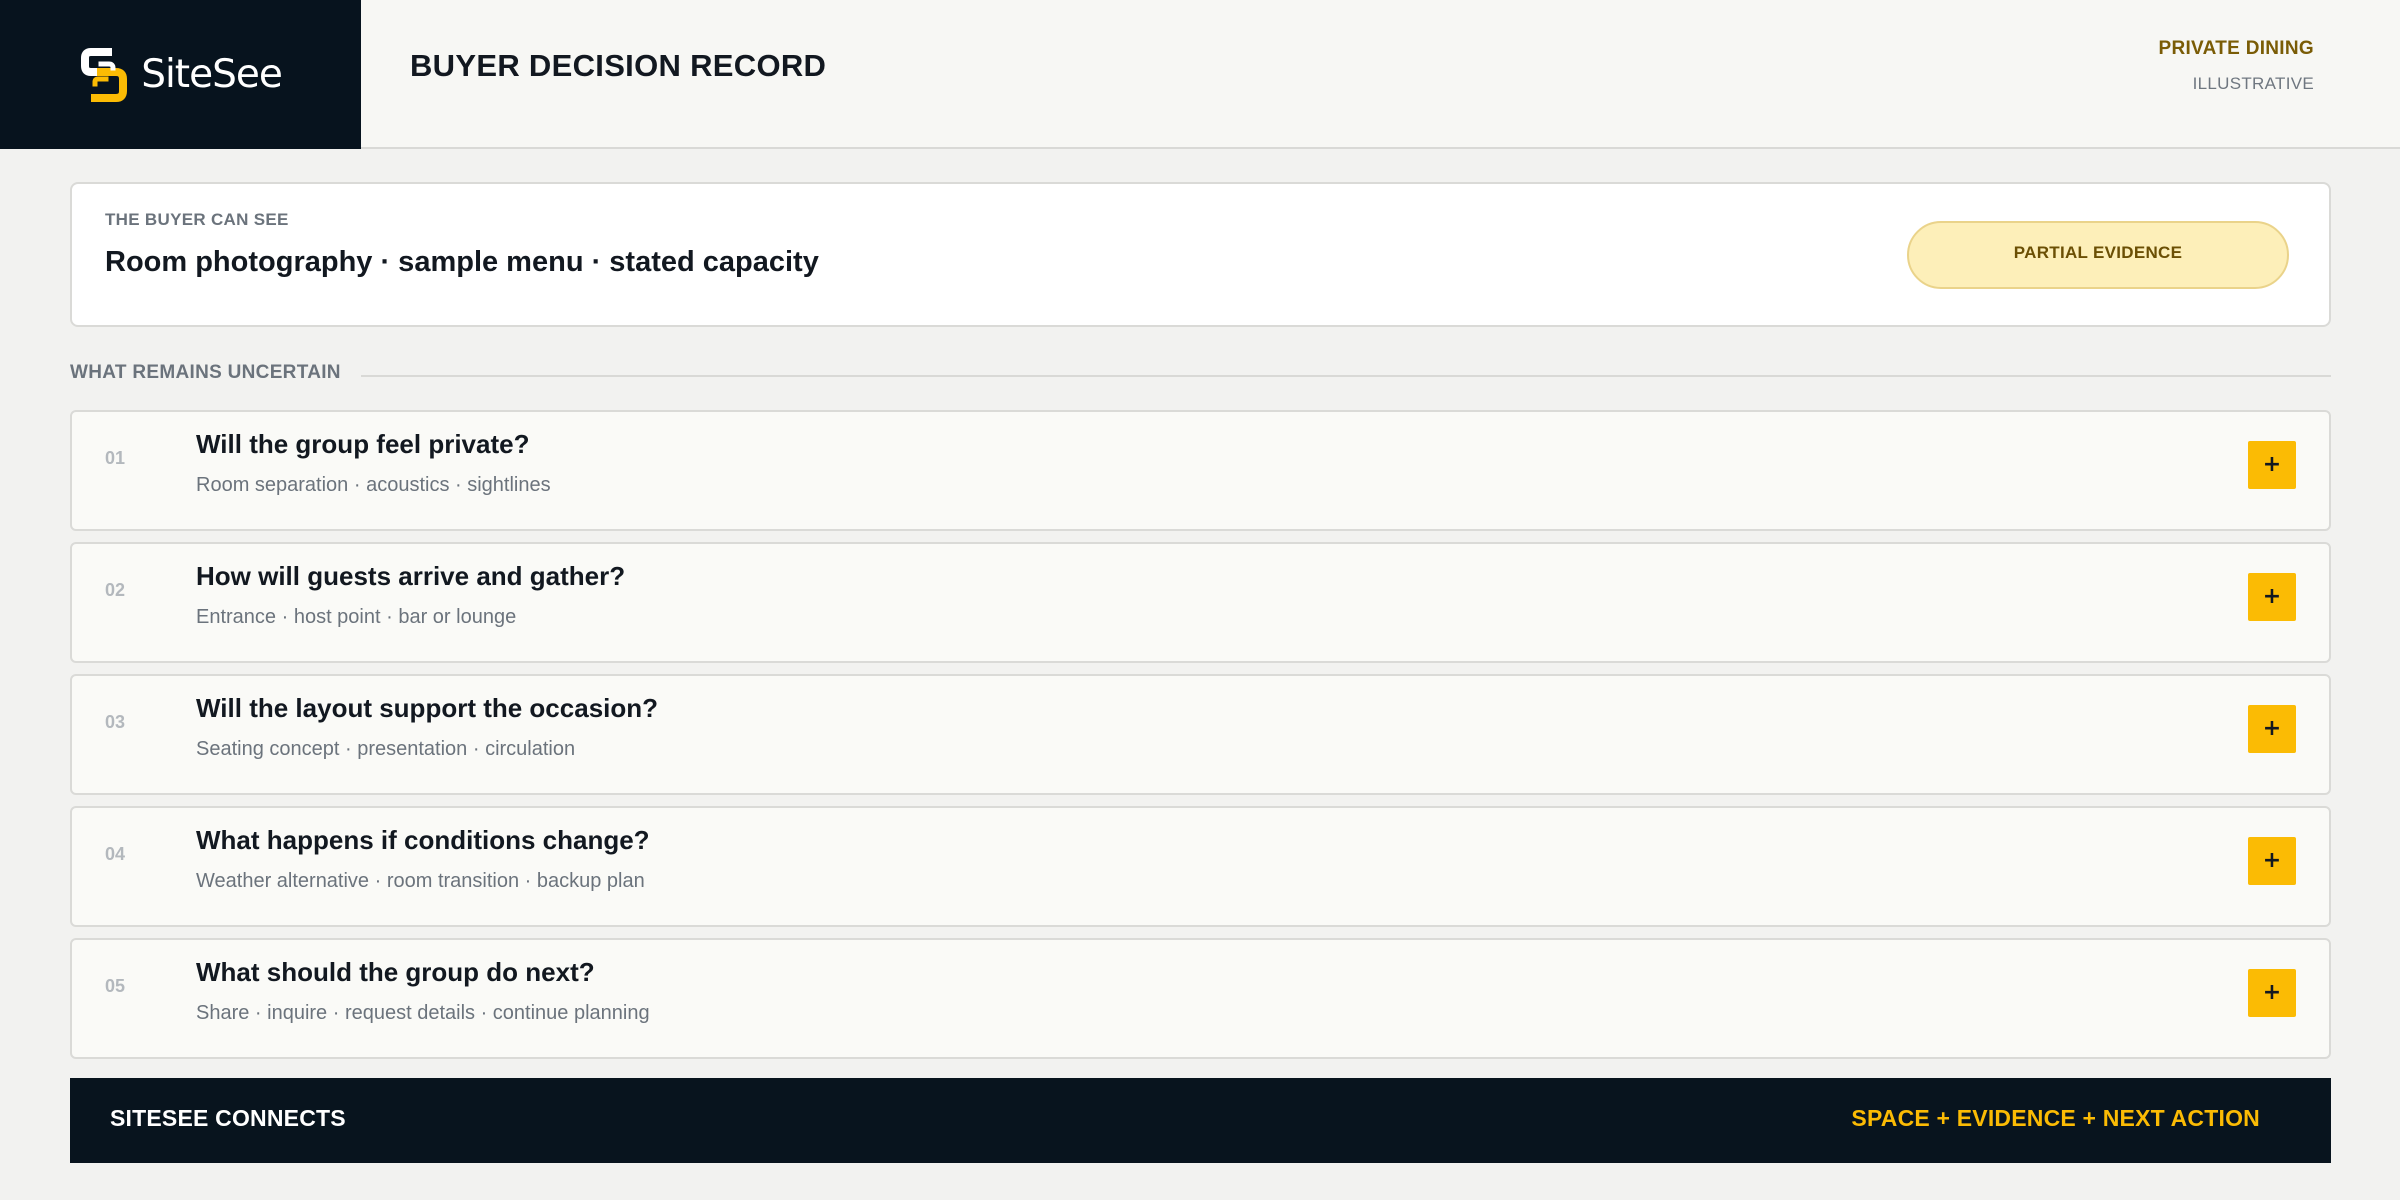 This screenshot has height=1200, width=2400. I want to click on question-number: 05, so click(115, 986).